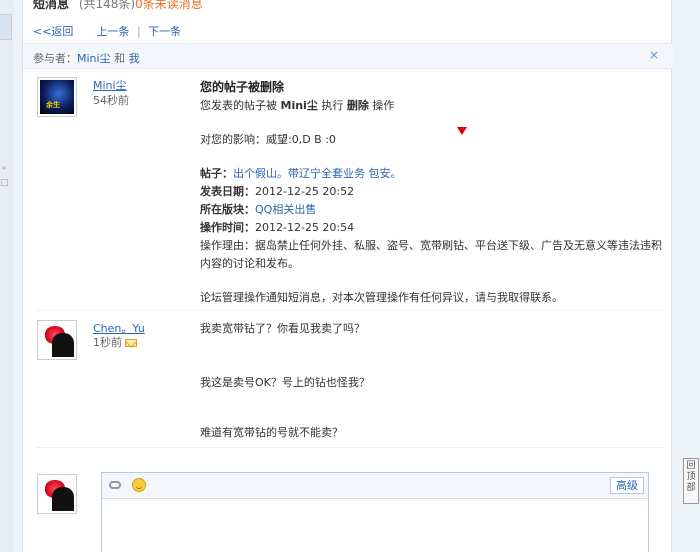 This screenshot has width=700, height=552. What do you see at coordinates (115, 342) in the screenshot?
I see `sender-time: 1秒前` at bounding box center [115, 342].